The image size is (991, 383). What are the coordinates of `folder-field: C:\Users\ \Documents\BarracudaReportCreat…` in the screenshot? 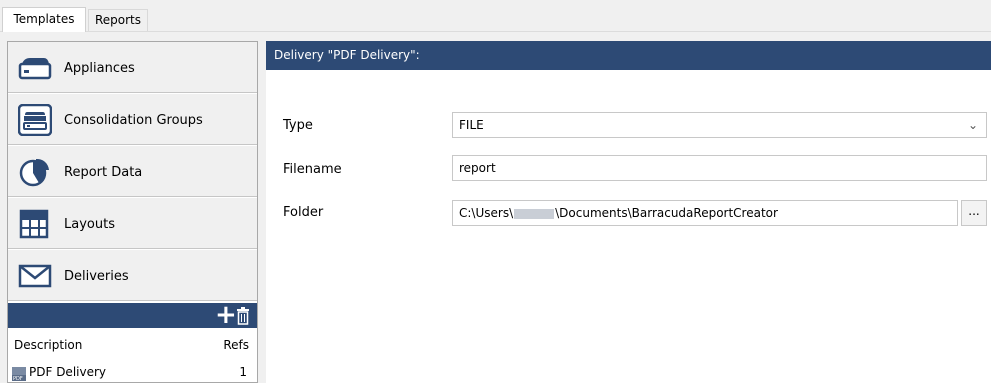 It's located at (705, 213).